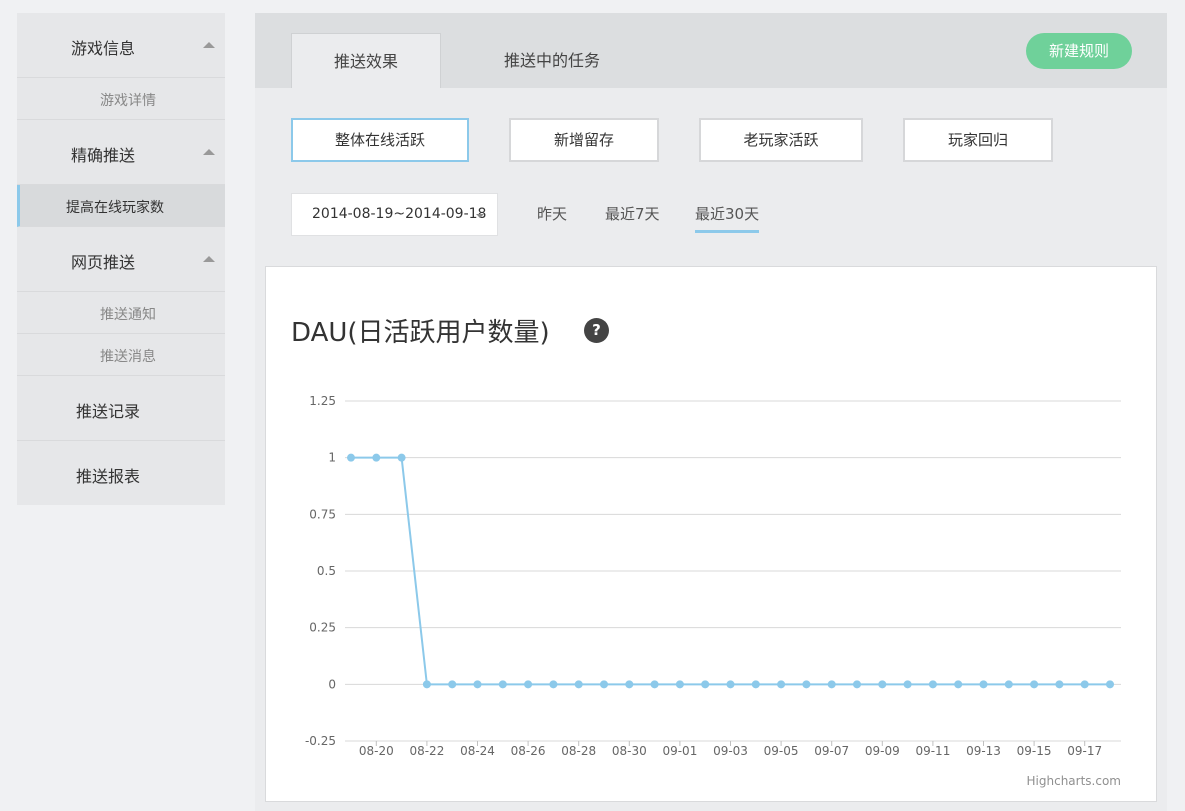 The height and width of the screenshot is (811, 1185). Describe the element at coordinates (322, 514) in the screenshot. I see `y-tick-label: 0.75` at that location.